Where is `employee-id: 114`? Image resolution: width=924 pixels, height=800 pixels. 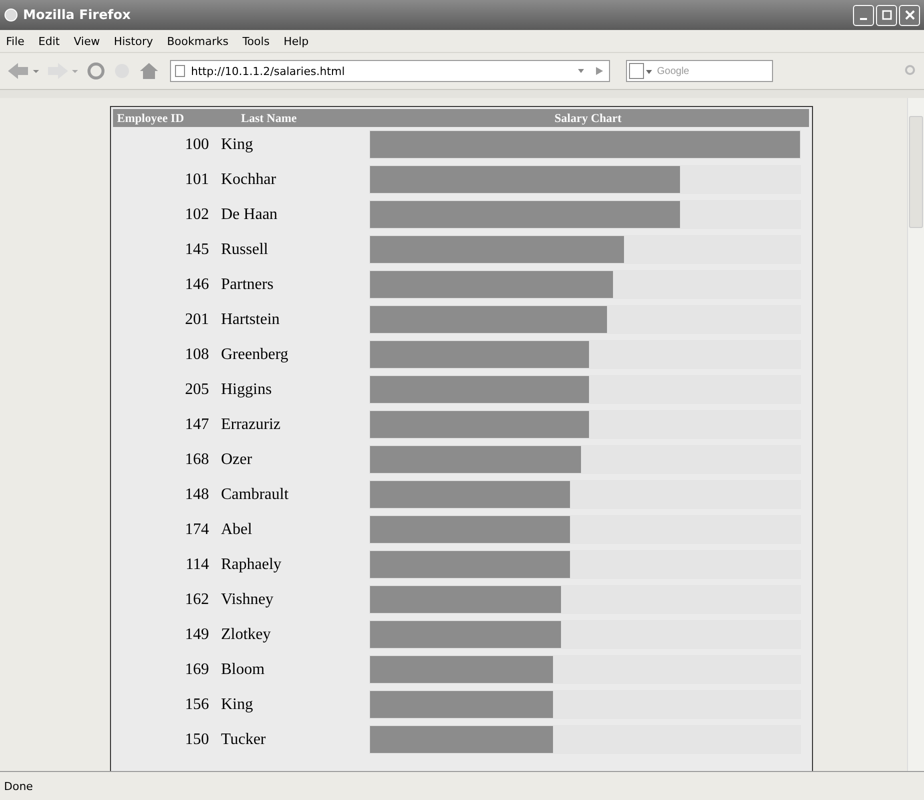
employee-id: 114 is located at coordinates (196, 565).